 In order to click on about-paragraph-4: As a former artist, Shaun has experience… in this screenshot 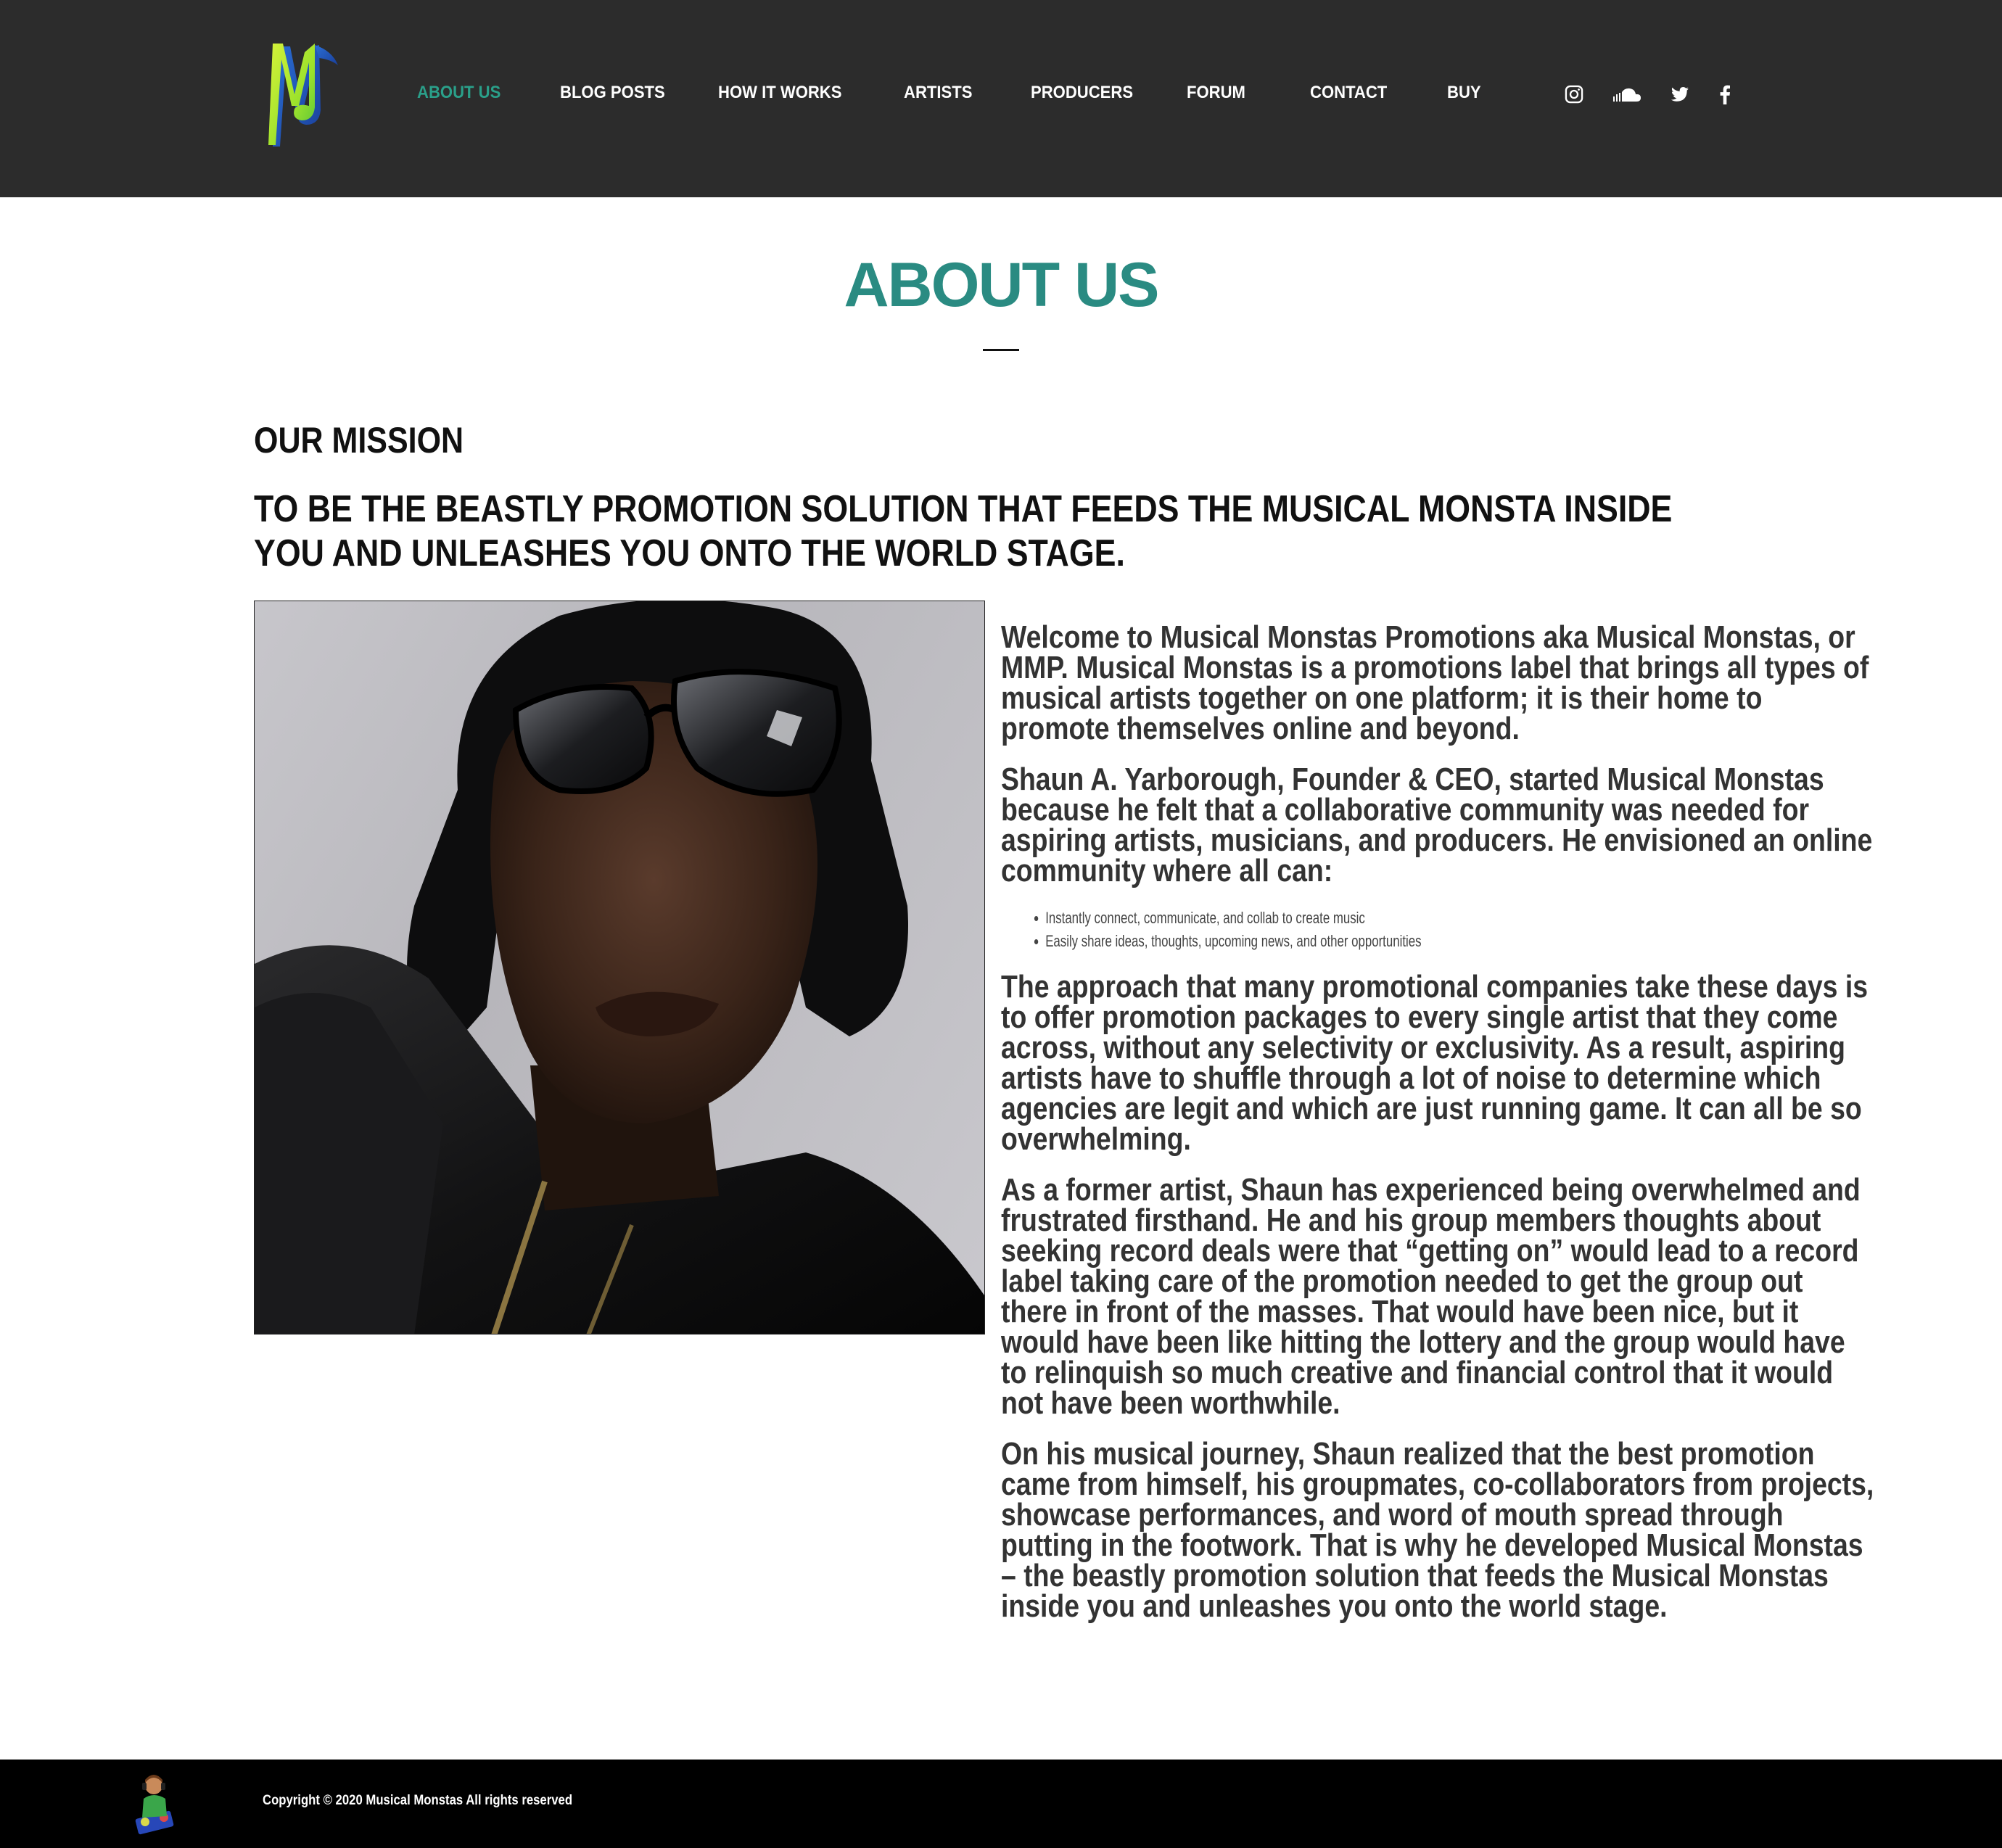, I will do `click(1431, 1296)`.